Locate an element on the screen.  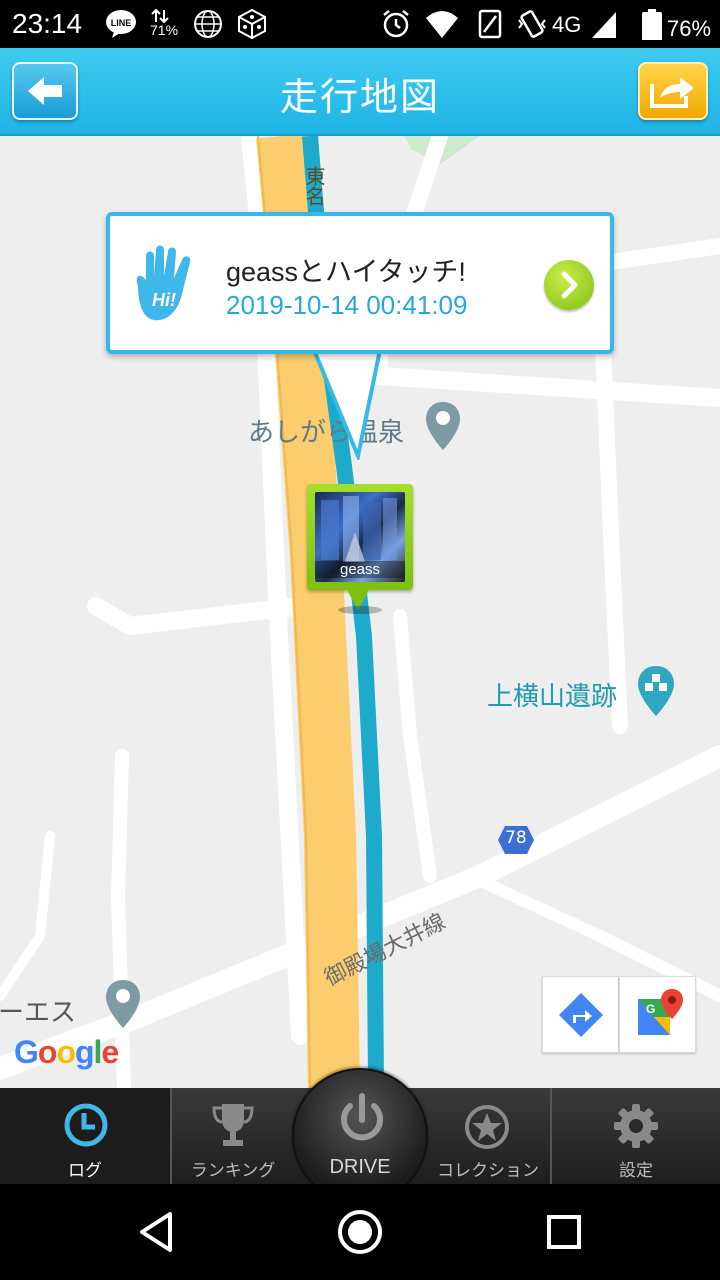
marker-pointer is located at coordinates (360, 601).